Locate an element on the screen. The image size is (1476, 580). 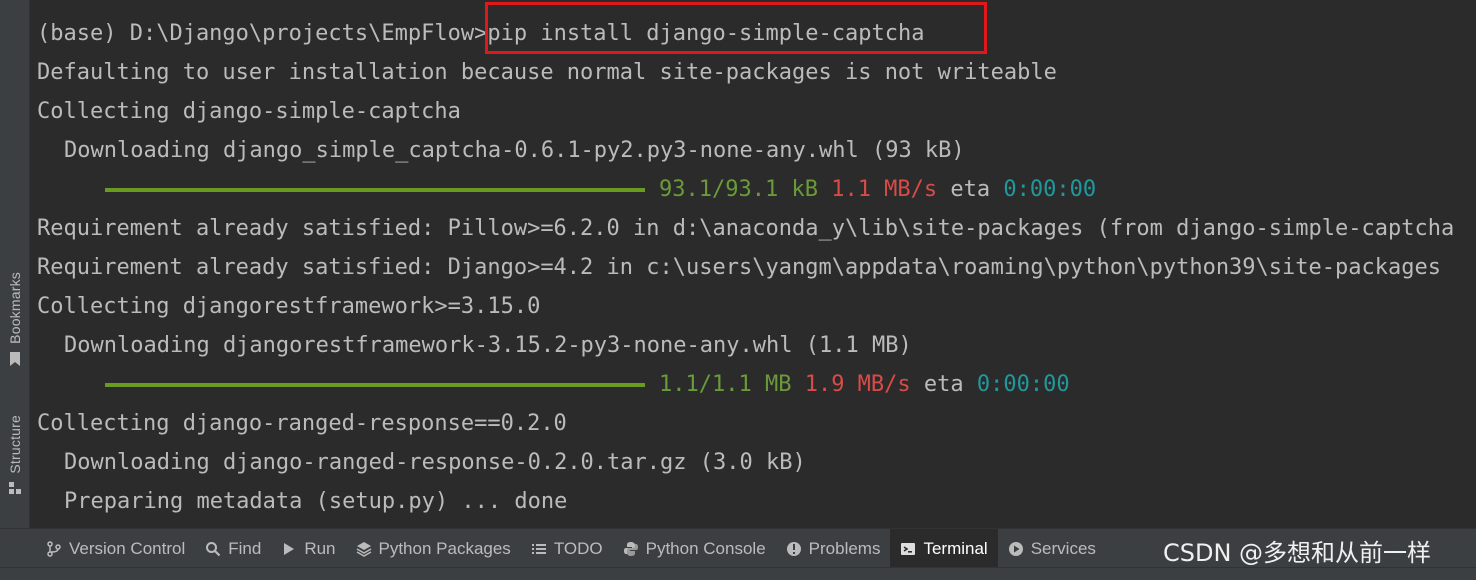
structure-label: Structure is located at coordinates (14, 444).